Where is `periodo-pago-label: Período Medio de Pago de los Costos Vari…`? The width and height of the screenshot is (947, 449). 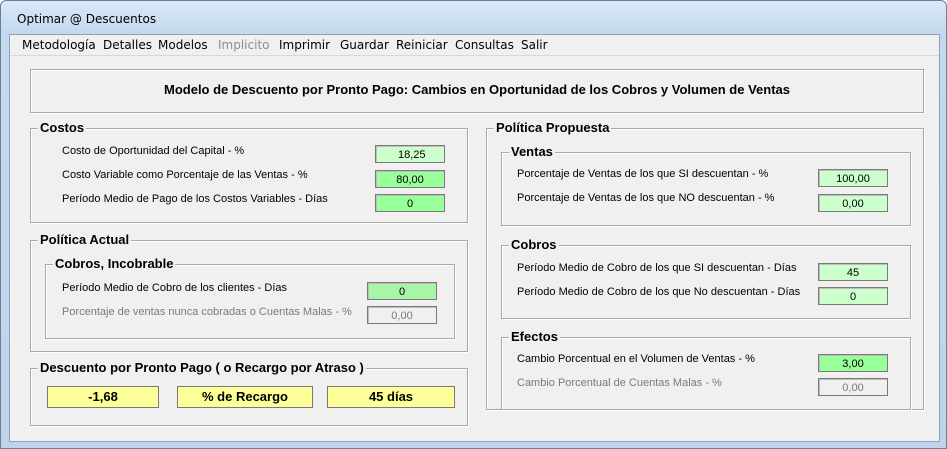
periodo-pago-label: Período Medio de Pago de los Costos Vari… is located at coordinates (195, 199).